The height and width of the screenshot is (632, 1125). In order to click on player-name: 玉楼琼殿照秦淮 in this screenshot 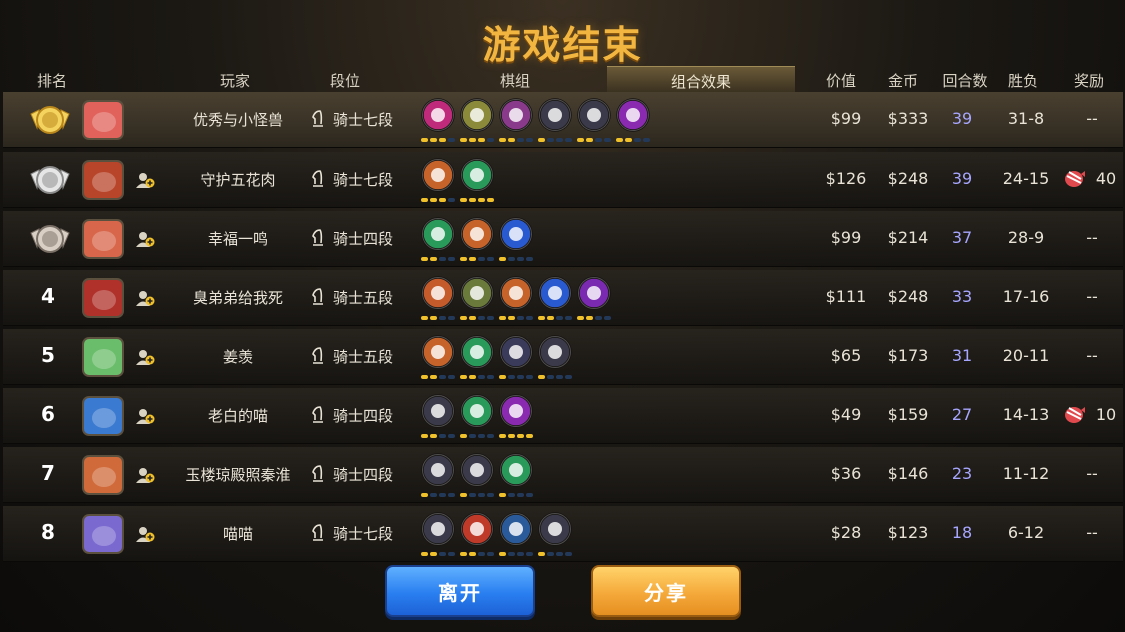, I will do `click(238, 474)`.